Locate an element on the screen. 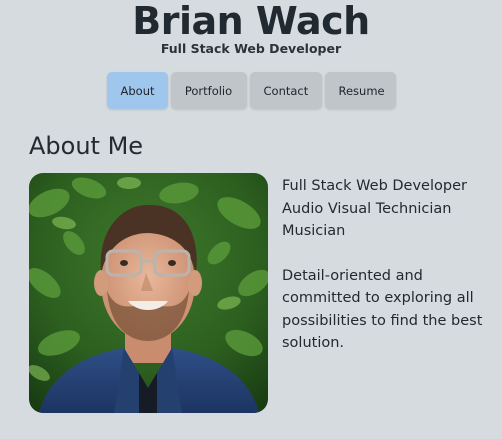  site-name: Brian Wach is located at coordinates (251, 21).